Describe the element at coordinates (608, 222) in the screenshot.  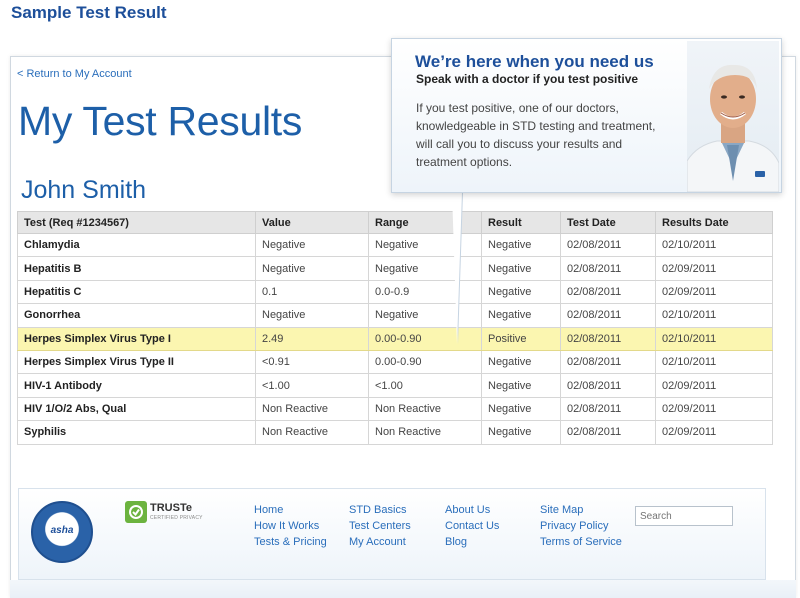
I see `column-header-test-date: Test Date` at that location.